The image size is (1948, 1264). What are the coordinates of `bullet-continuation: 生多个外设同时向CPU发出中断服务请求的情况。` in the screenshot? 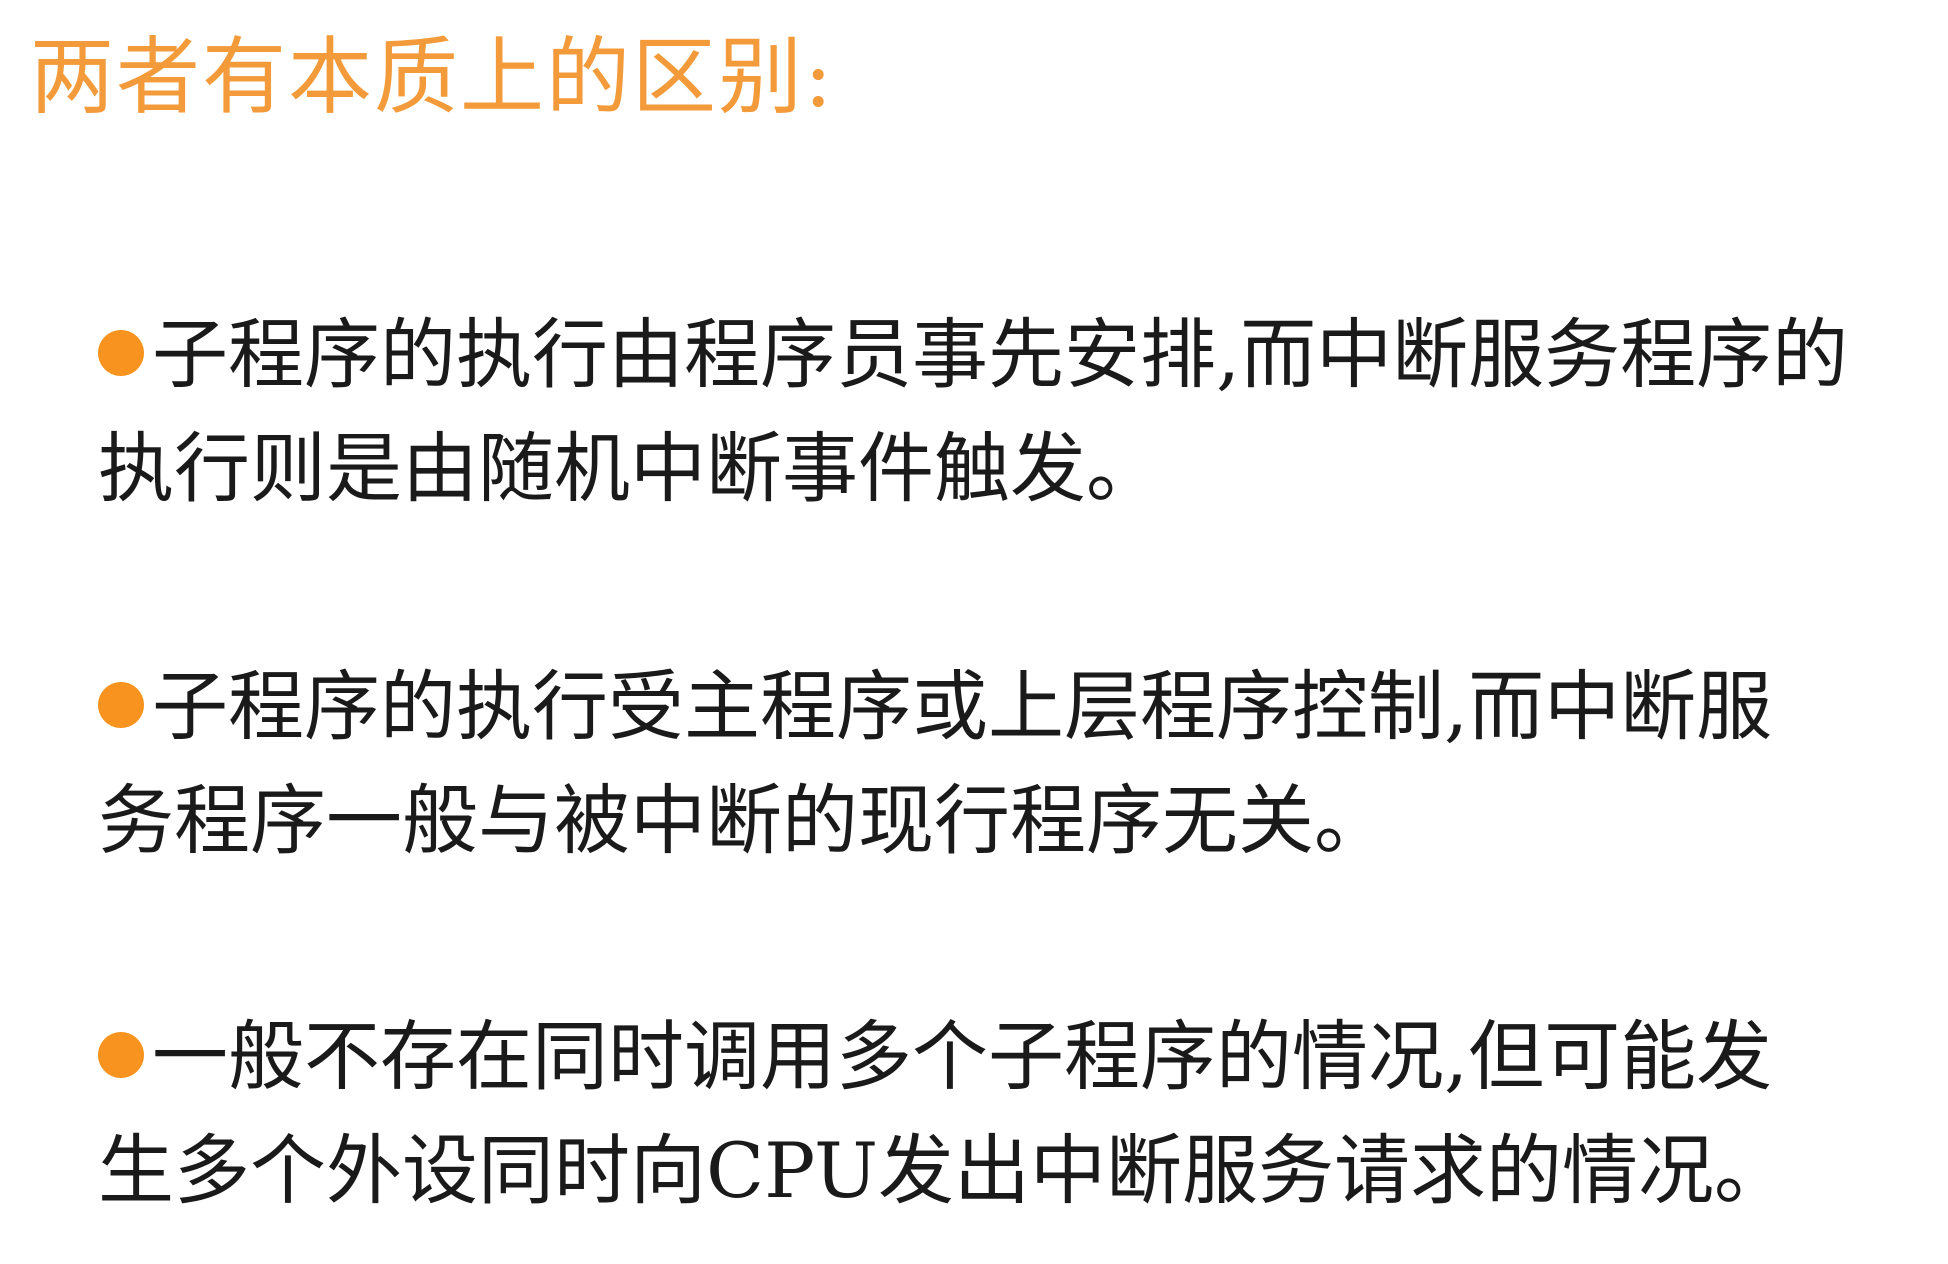 It's located at (944, 1170).